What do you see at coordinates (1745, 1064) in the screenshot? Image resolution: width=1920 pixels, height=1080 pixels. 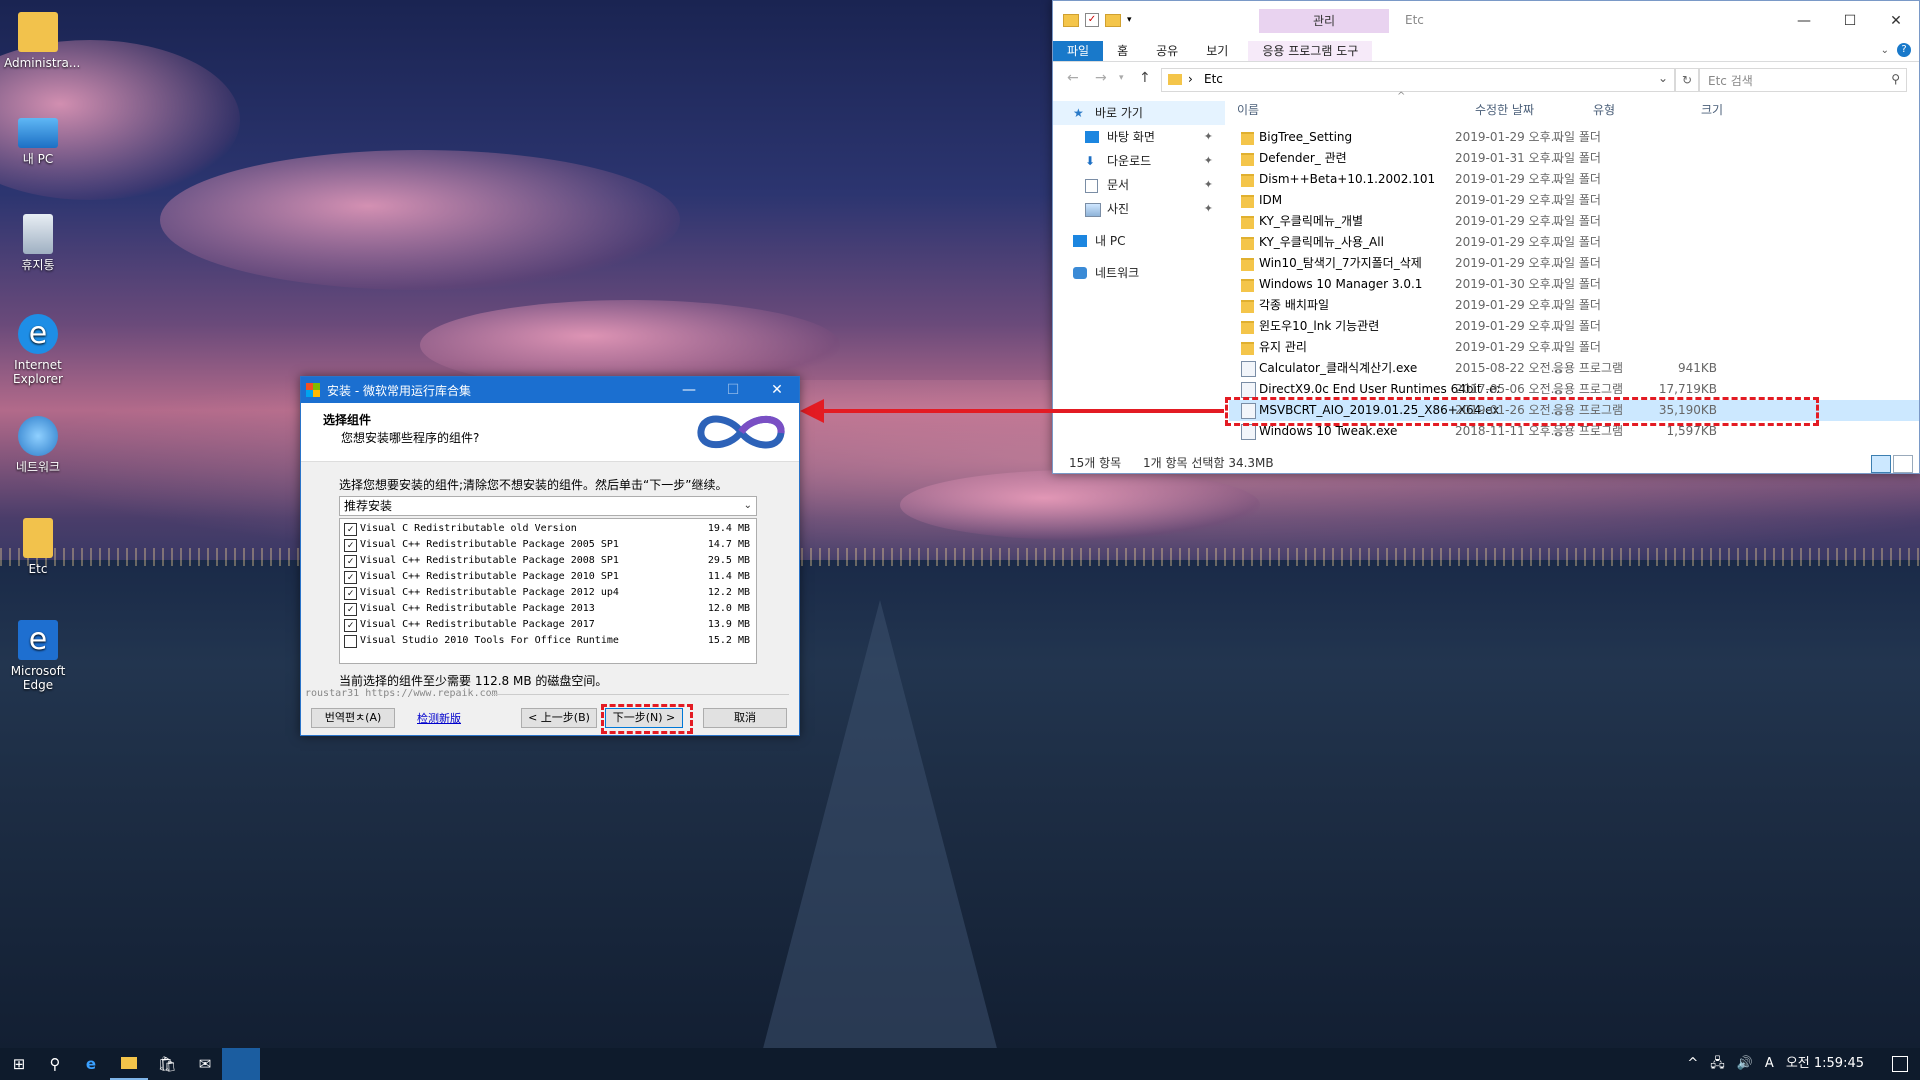 I see `volume-icon: 🔊` at bounding box center [1745, 1064].